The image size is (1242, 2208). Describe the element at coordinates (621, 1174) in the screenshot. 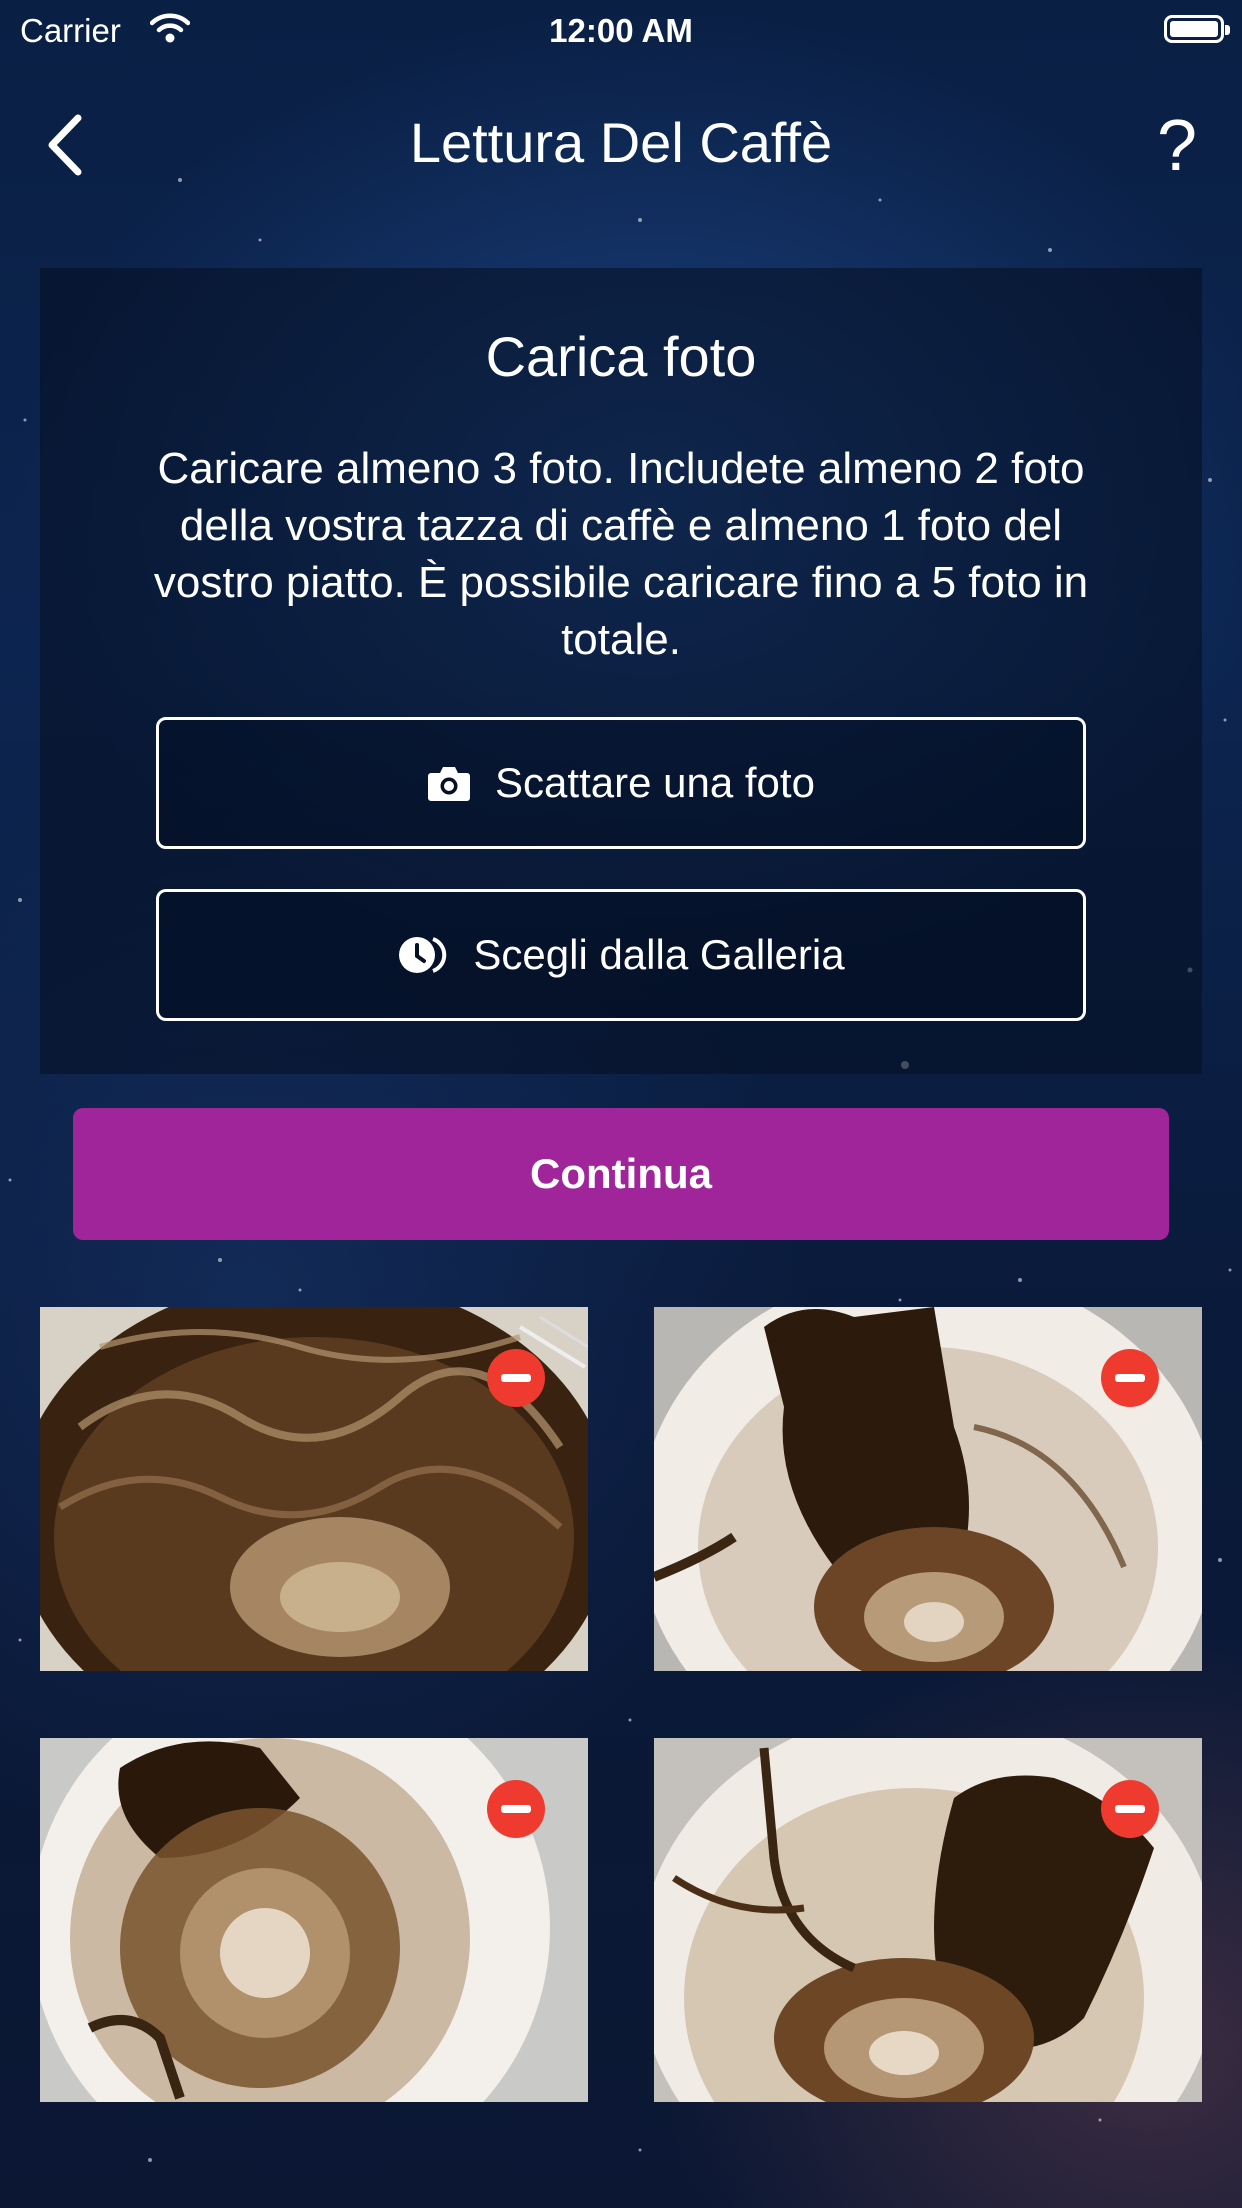

I see `continue-button: Continua` at that location.